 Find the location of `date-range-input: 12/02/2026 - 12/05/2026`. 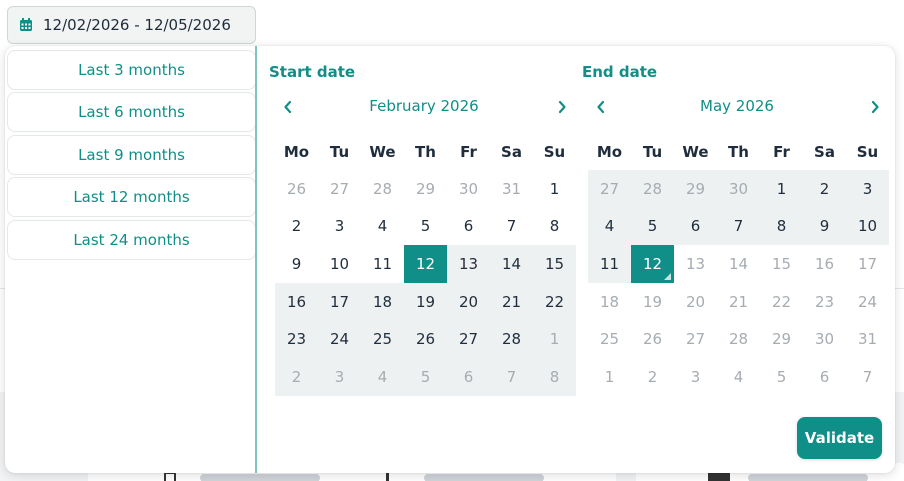

date-range-input: 12/02/2026 - 12/05/2026 is located at coordinates (131, 25).